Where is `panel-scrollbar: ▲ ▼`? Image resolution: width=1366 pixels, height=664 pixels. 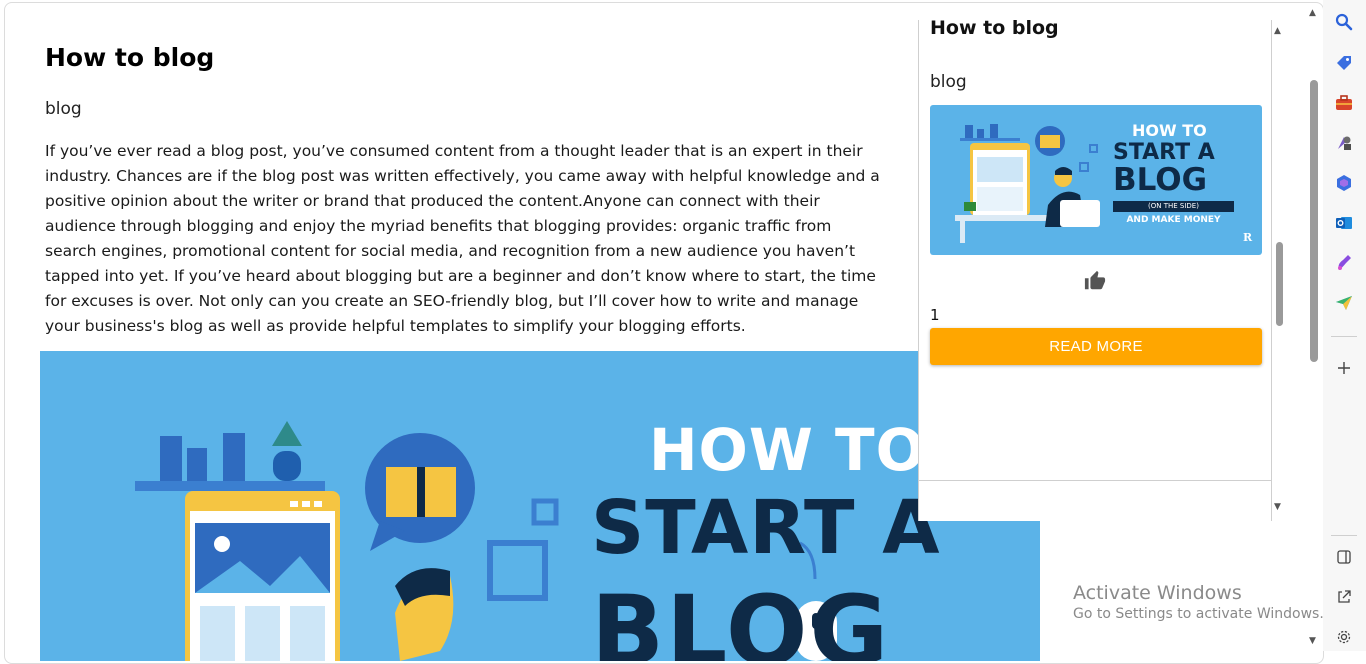 panel-scrollbar: ▲ ▼ is located at coordinates (1279, 270).